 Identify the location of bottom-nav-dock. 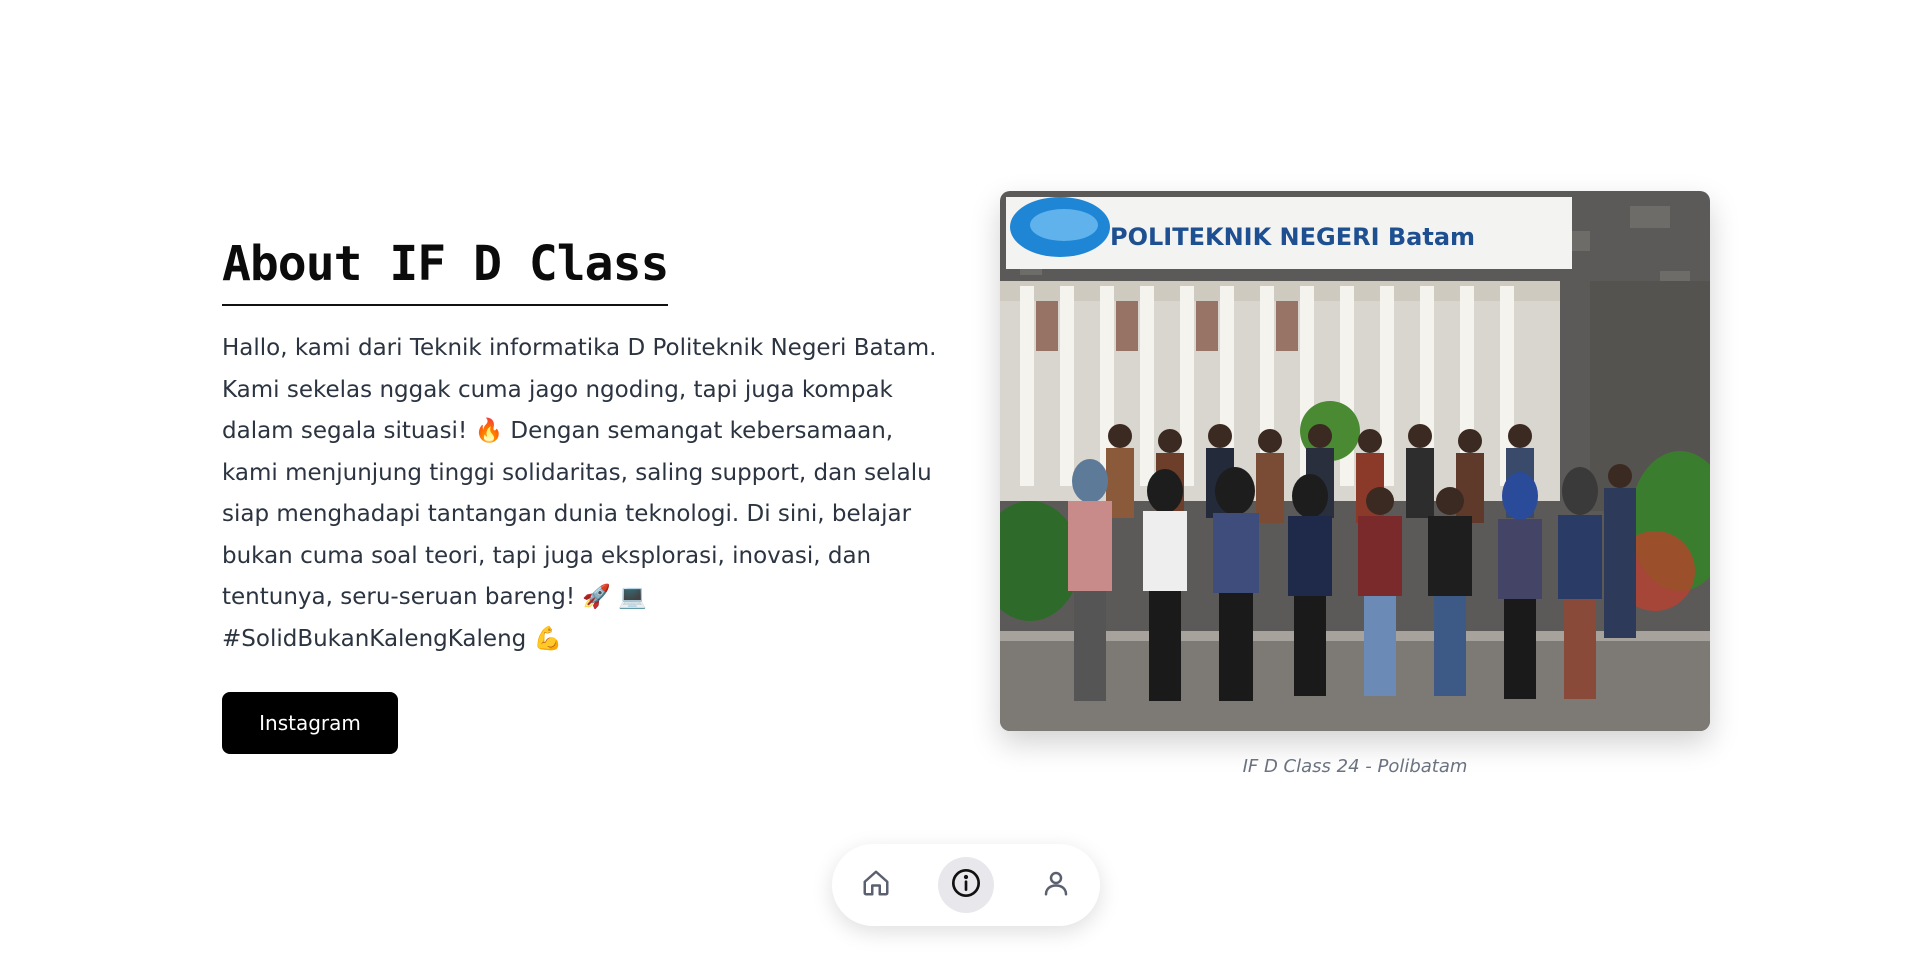
(966, 885).